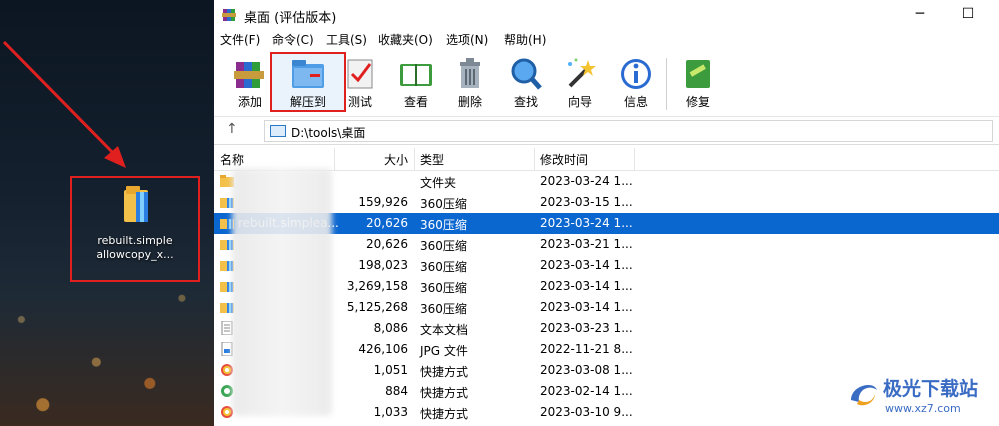  Describe the element at coordinates (444, 351) in the screenshot. I see `row-type: JPG 文件` at that location.